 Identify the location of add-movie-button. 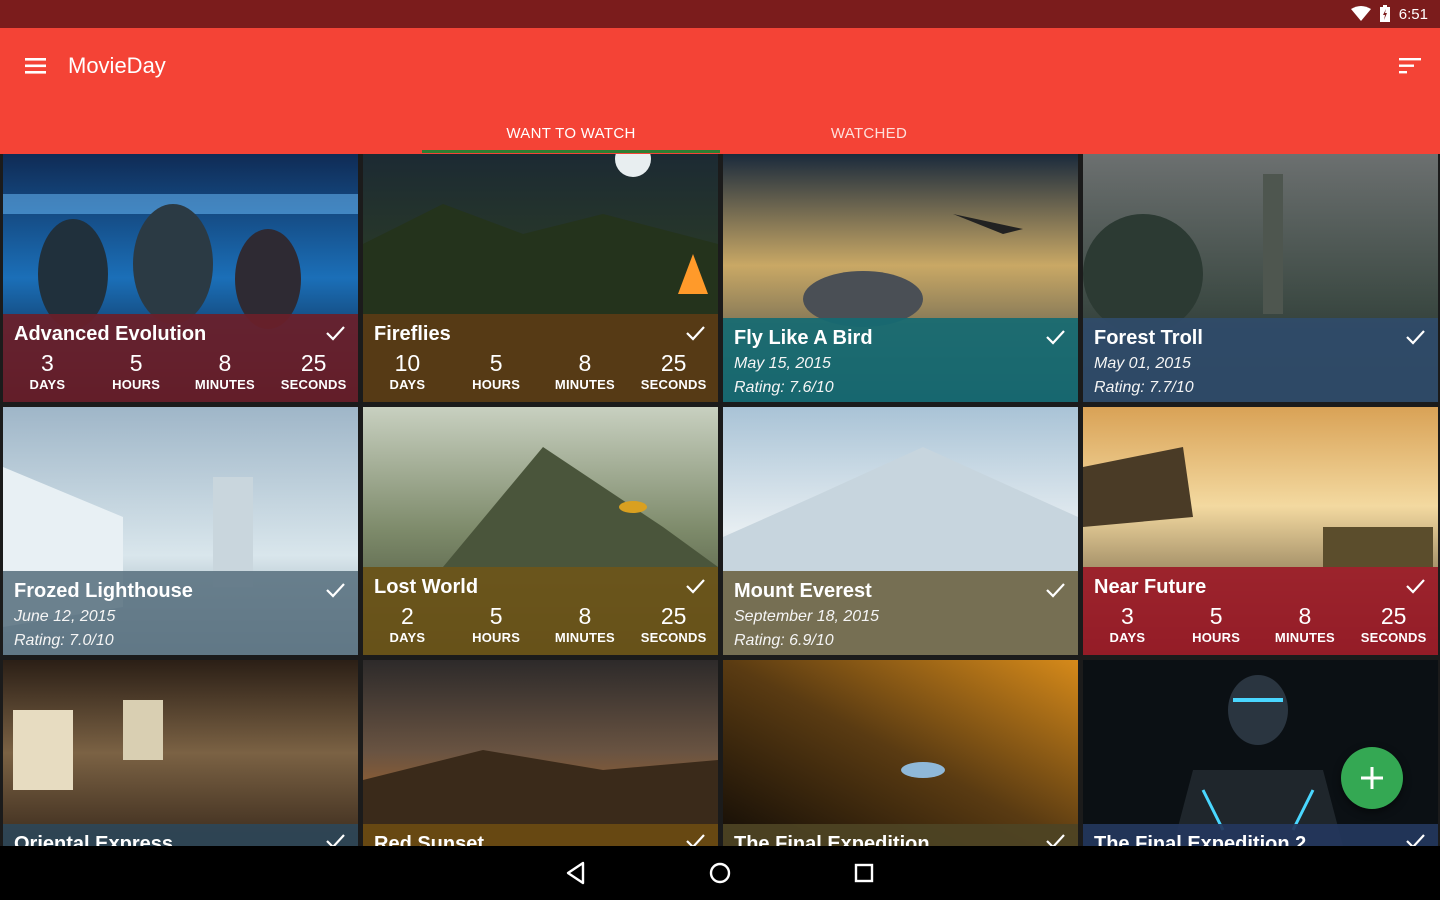
(1372, 778).